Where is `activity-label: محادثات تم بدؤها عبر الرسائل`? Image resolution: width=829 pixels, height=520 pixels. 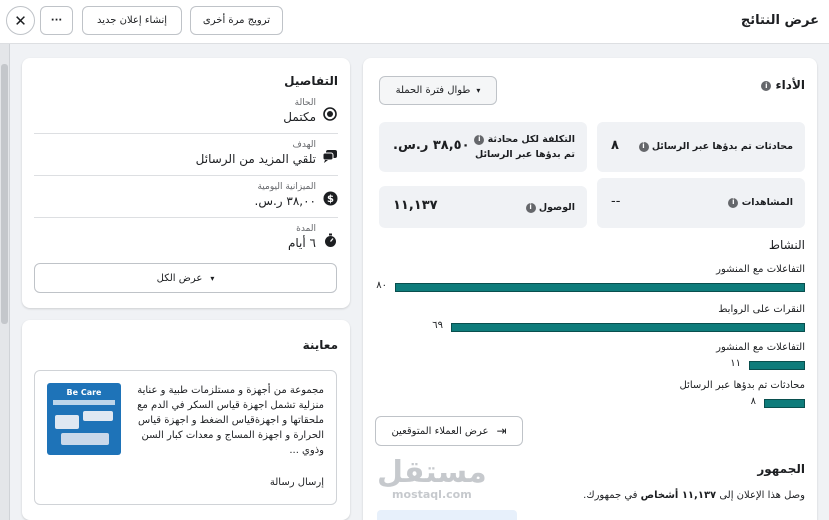
activity-label: محادثات تم بدؤها عبر الرسائل is located at coordinates (742, 385).